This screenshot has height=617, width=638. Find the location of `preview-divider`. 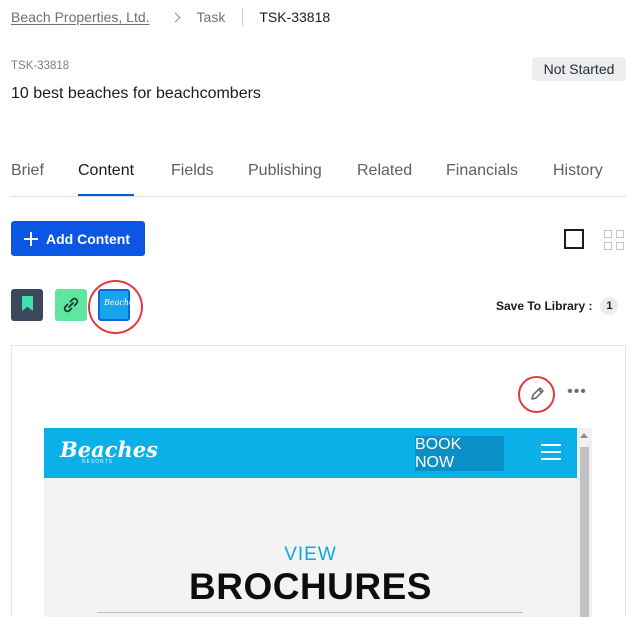

preview-divider is located at coordinates (310, 612).